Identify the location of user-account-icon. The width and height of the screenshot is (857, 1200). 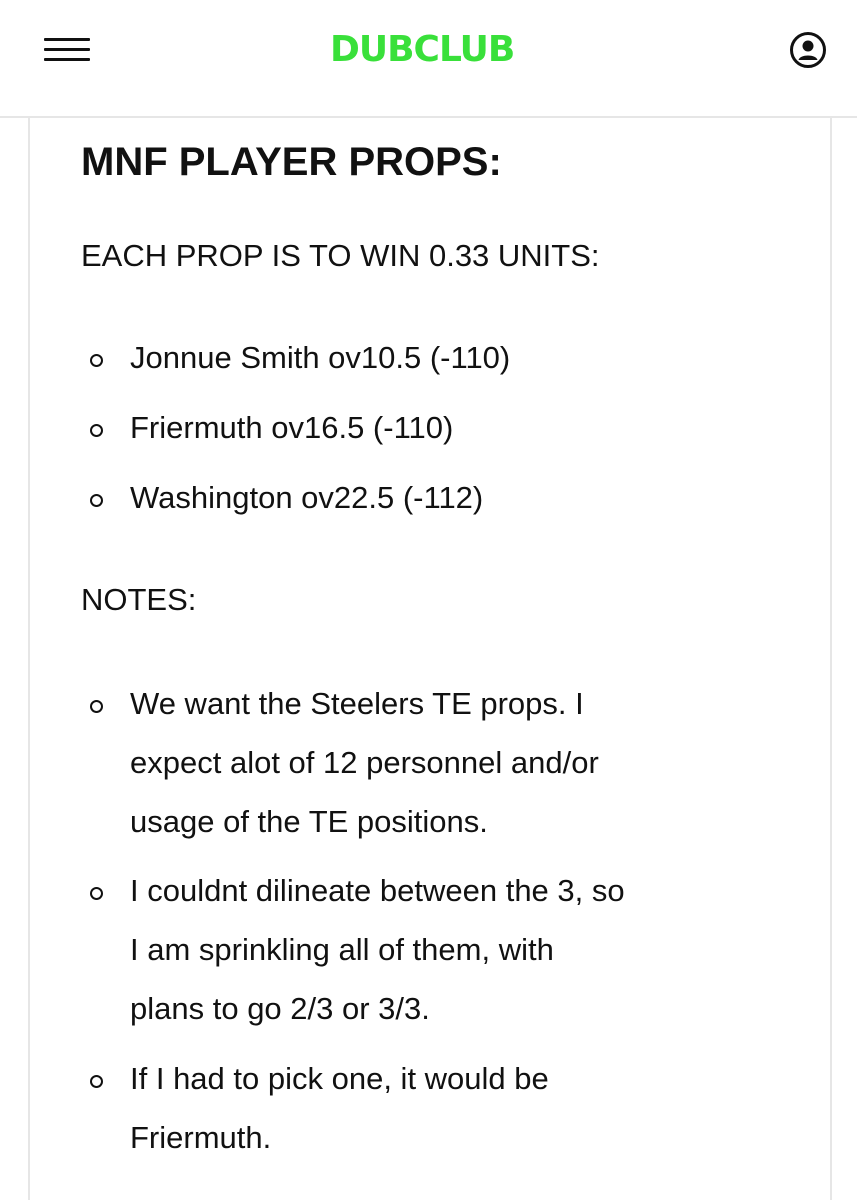
(808, 50).